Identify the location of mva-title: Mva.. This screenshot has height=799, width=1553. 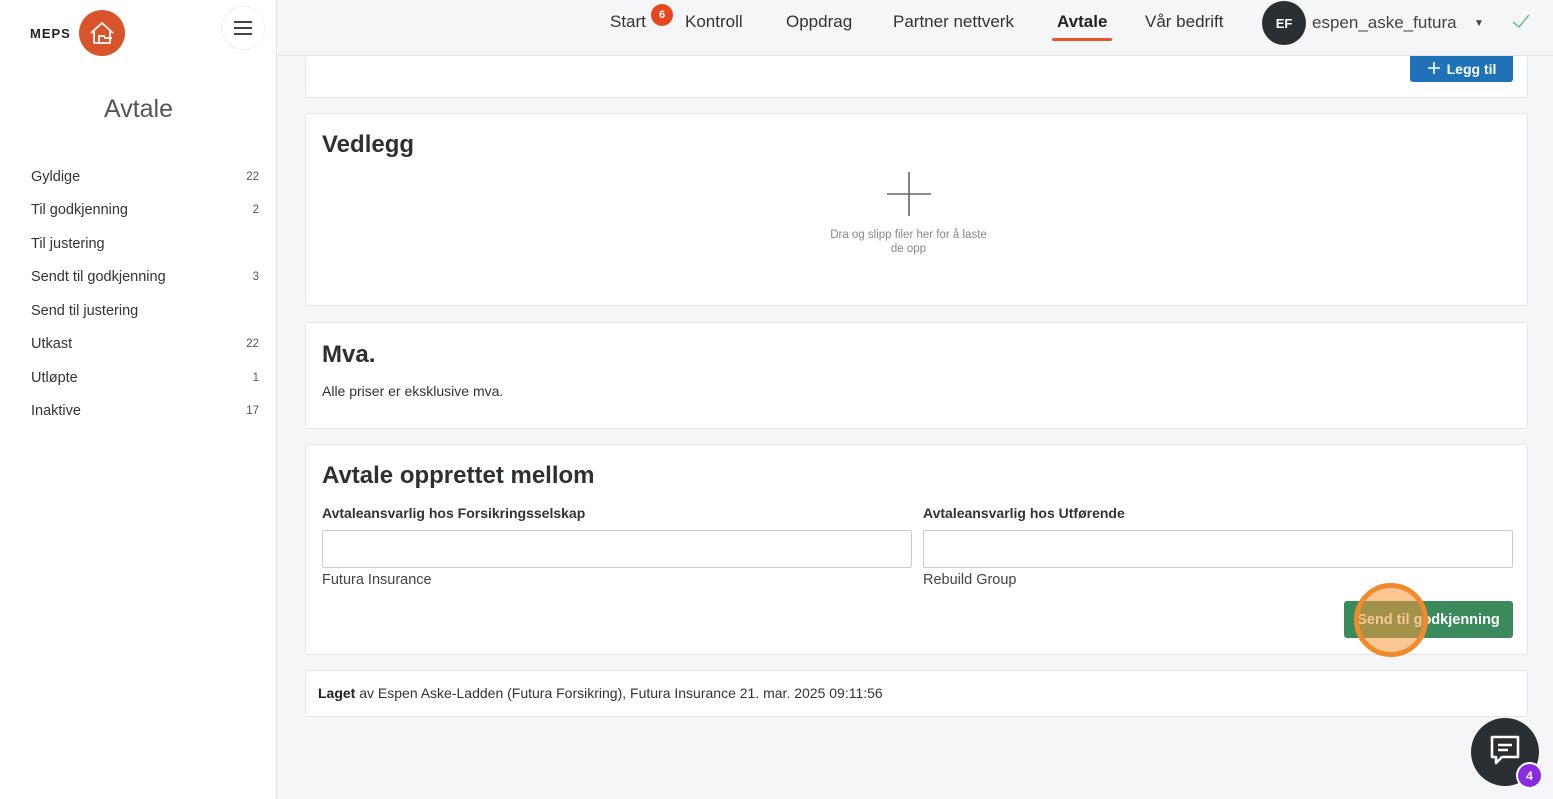
(349, 354).